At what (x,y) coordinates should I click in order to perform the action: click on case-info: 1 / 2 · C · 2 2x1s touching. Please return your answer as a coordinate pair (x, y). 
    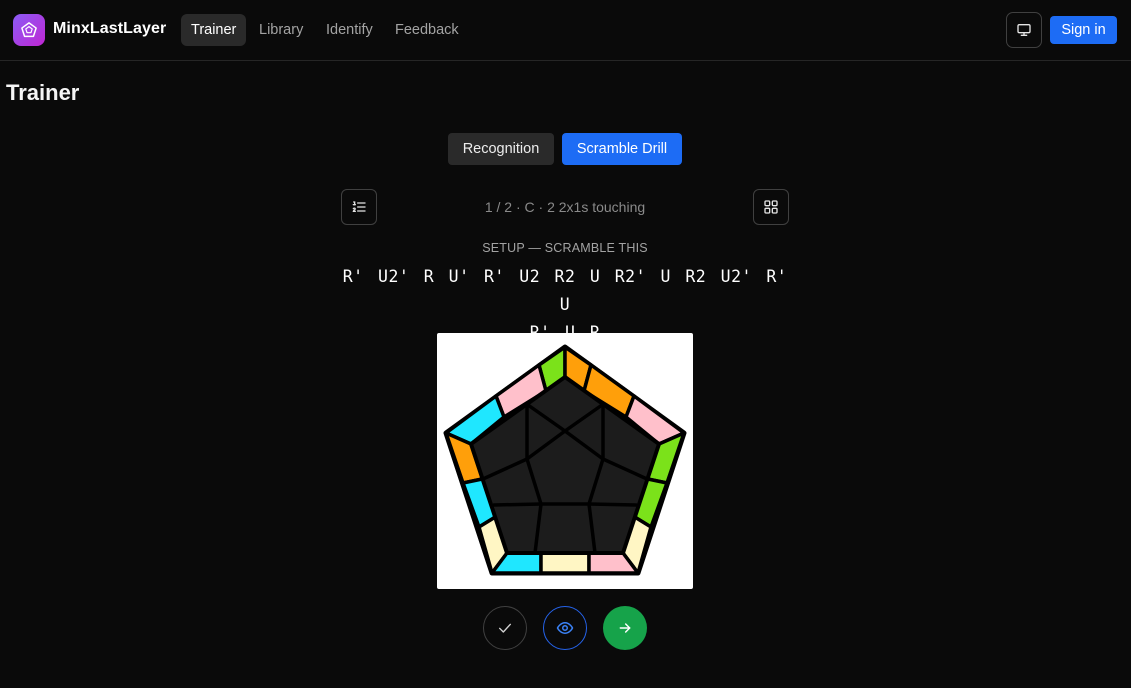
    Looking at the image, I should click on (565, 207).